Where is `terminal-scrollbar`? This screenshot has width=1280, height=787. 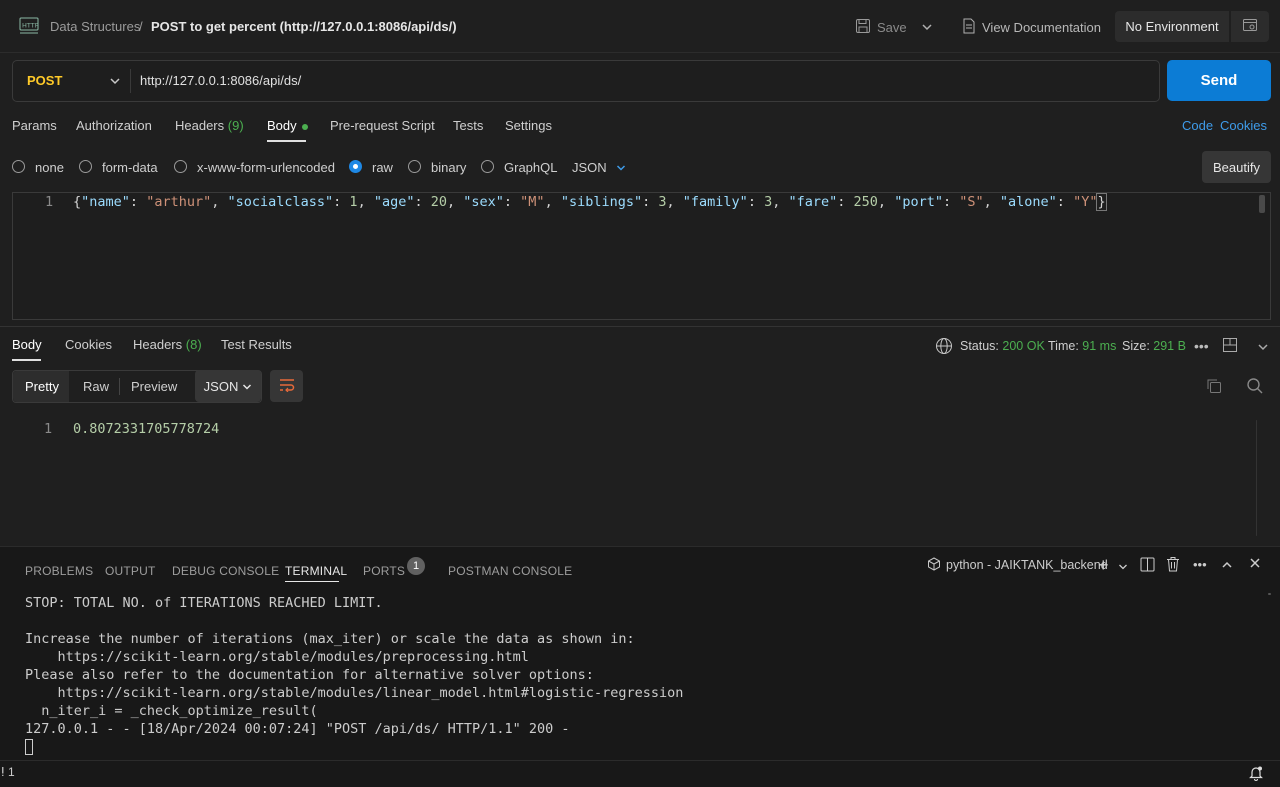
terminal-scrollbar is located at coordinates (1269, 594).